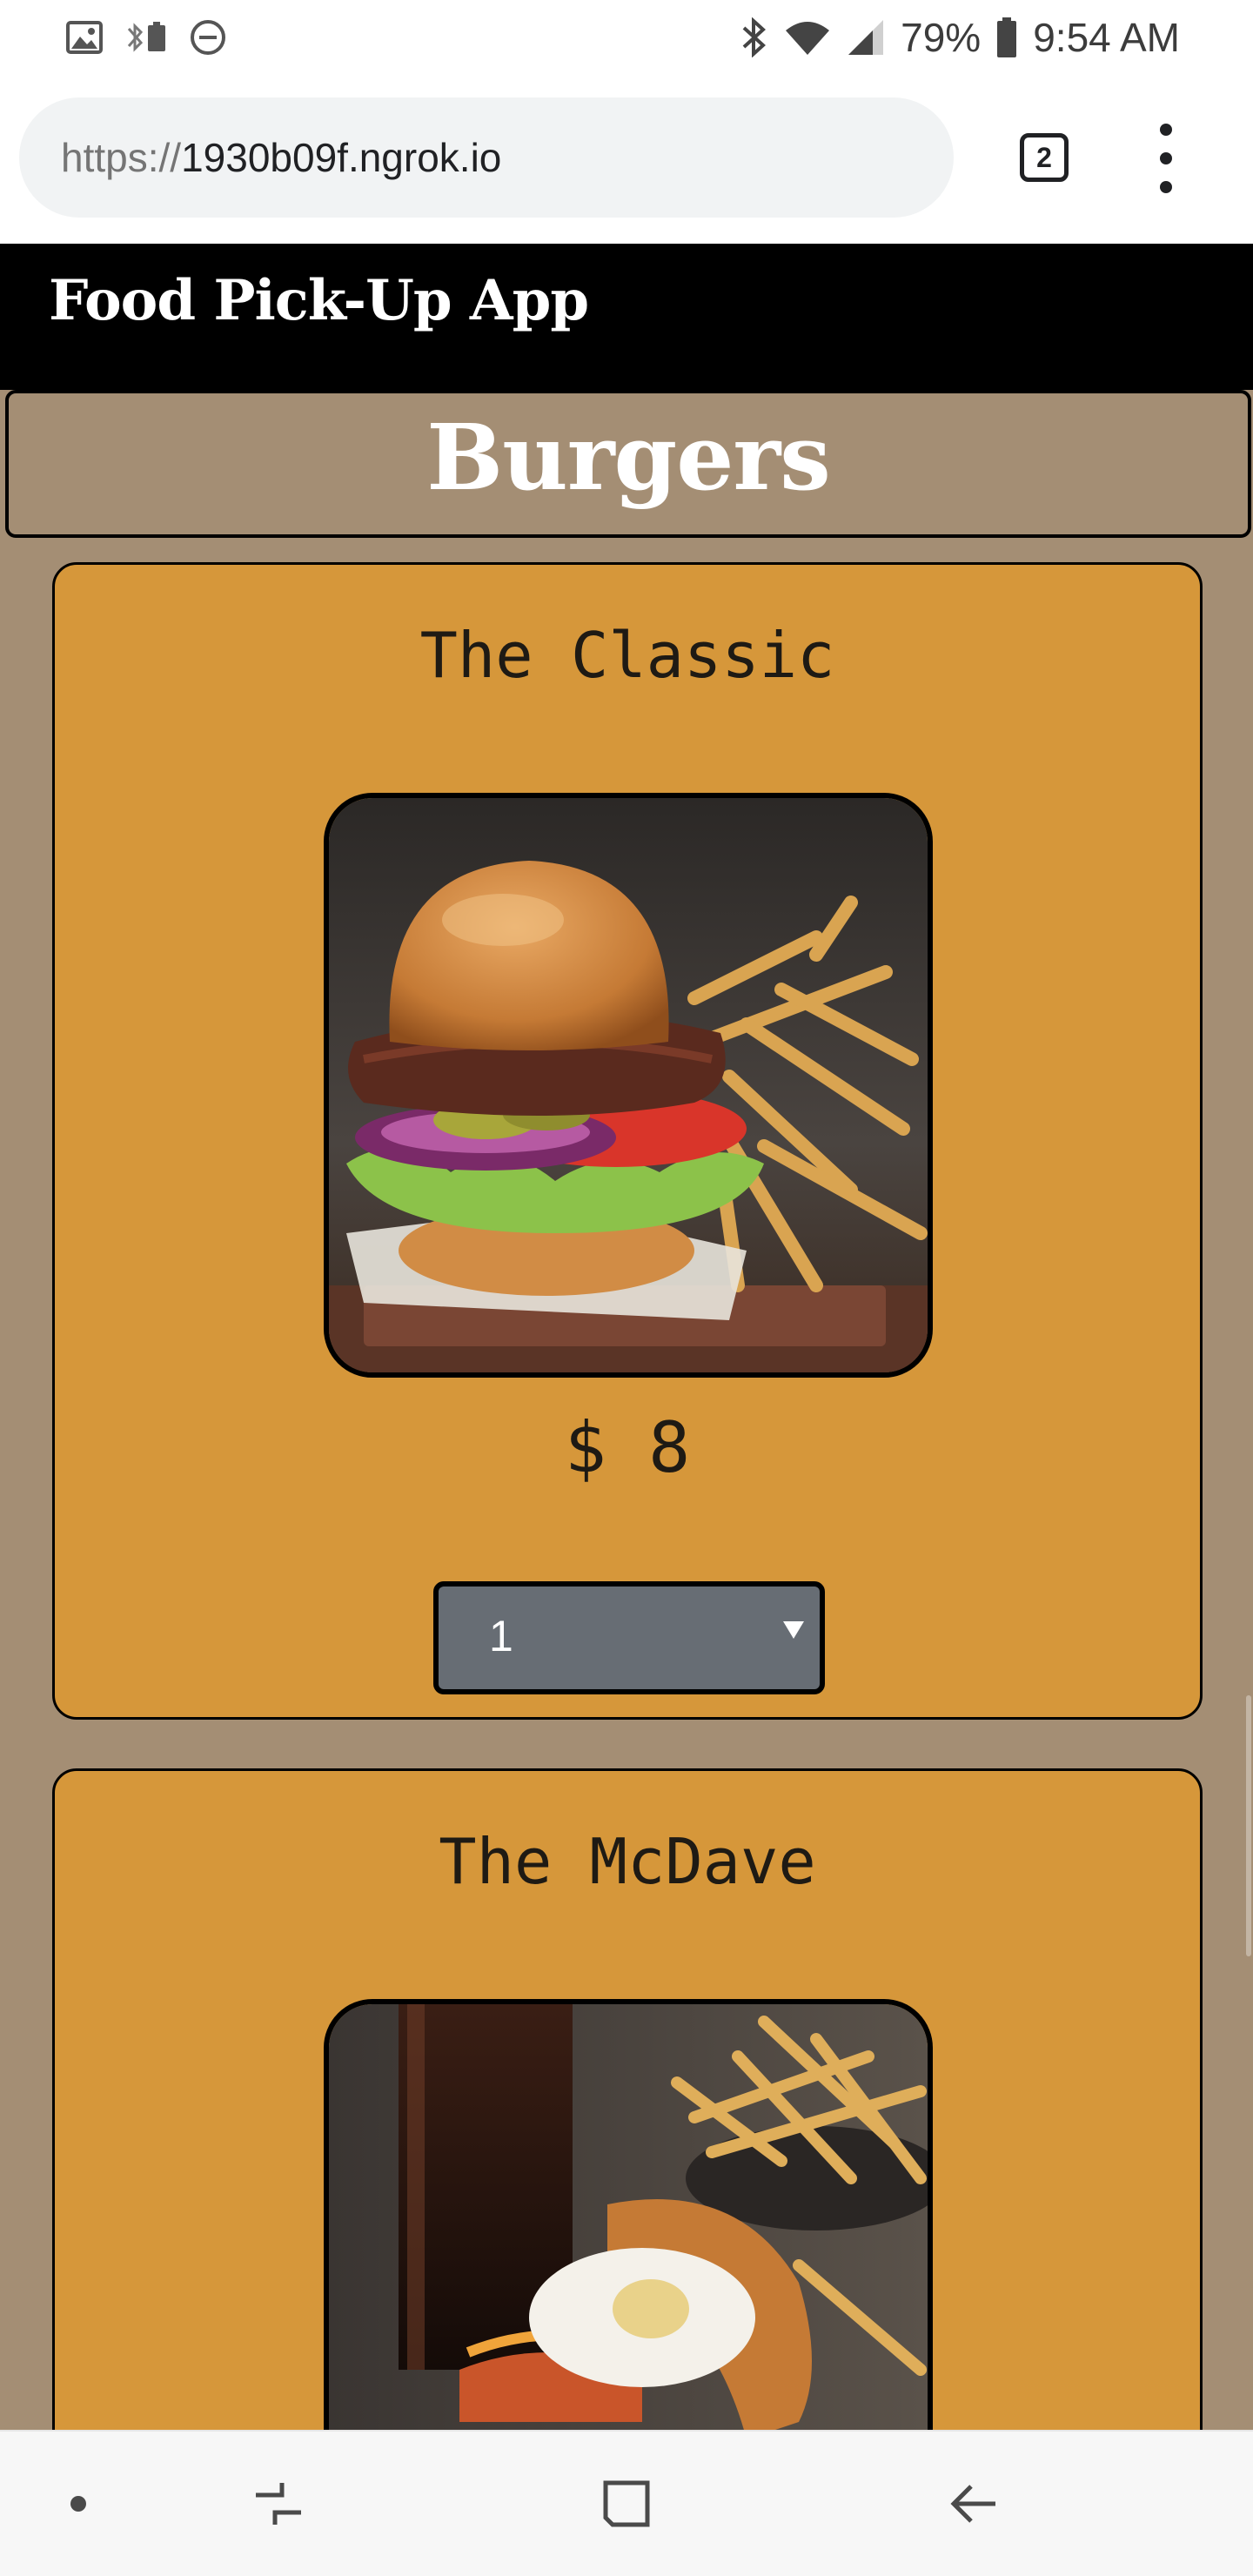 This screenshot has width=1253, height=2576. I want to click on burger-with-fries-photo, so click(628, 1085).